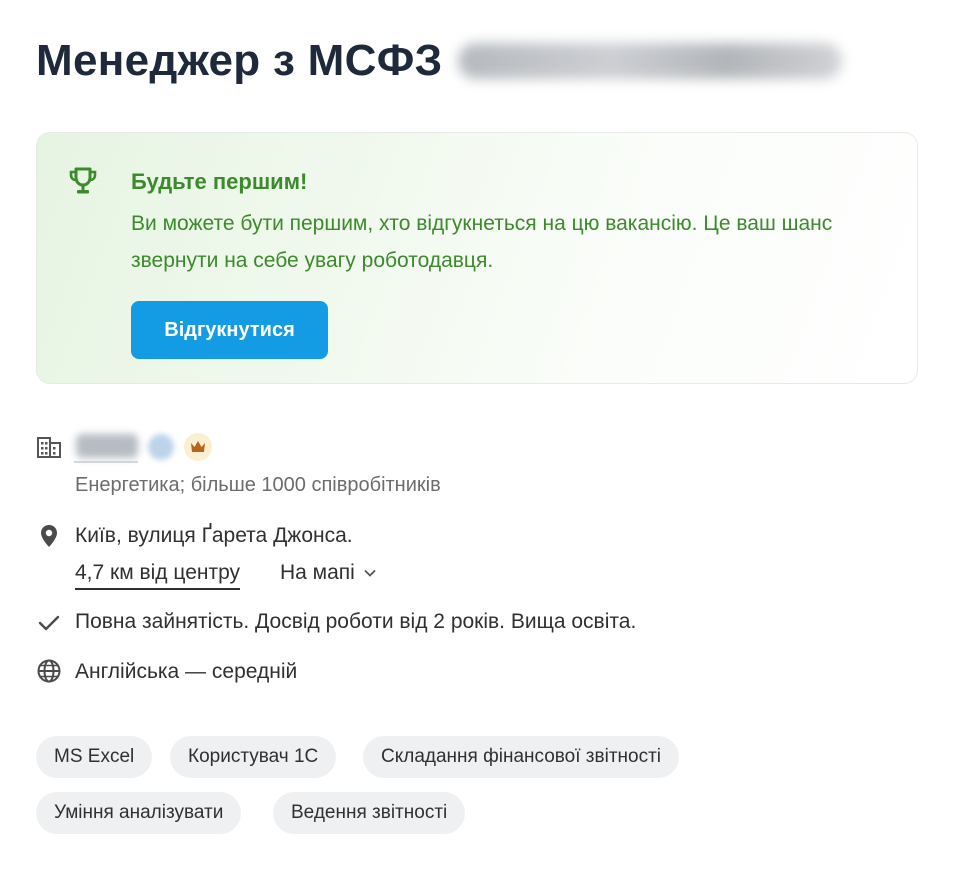 This screenshot has width=960, height=880. I want to click on skill-chip: Ведення звітності, so click(369, 813).